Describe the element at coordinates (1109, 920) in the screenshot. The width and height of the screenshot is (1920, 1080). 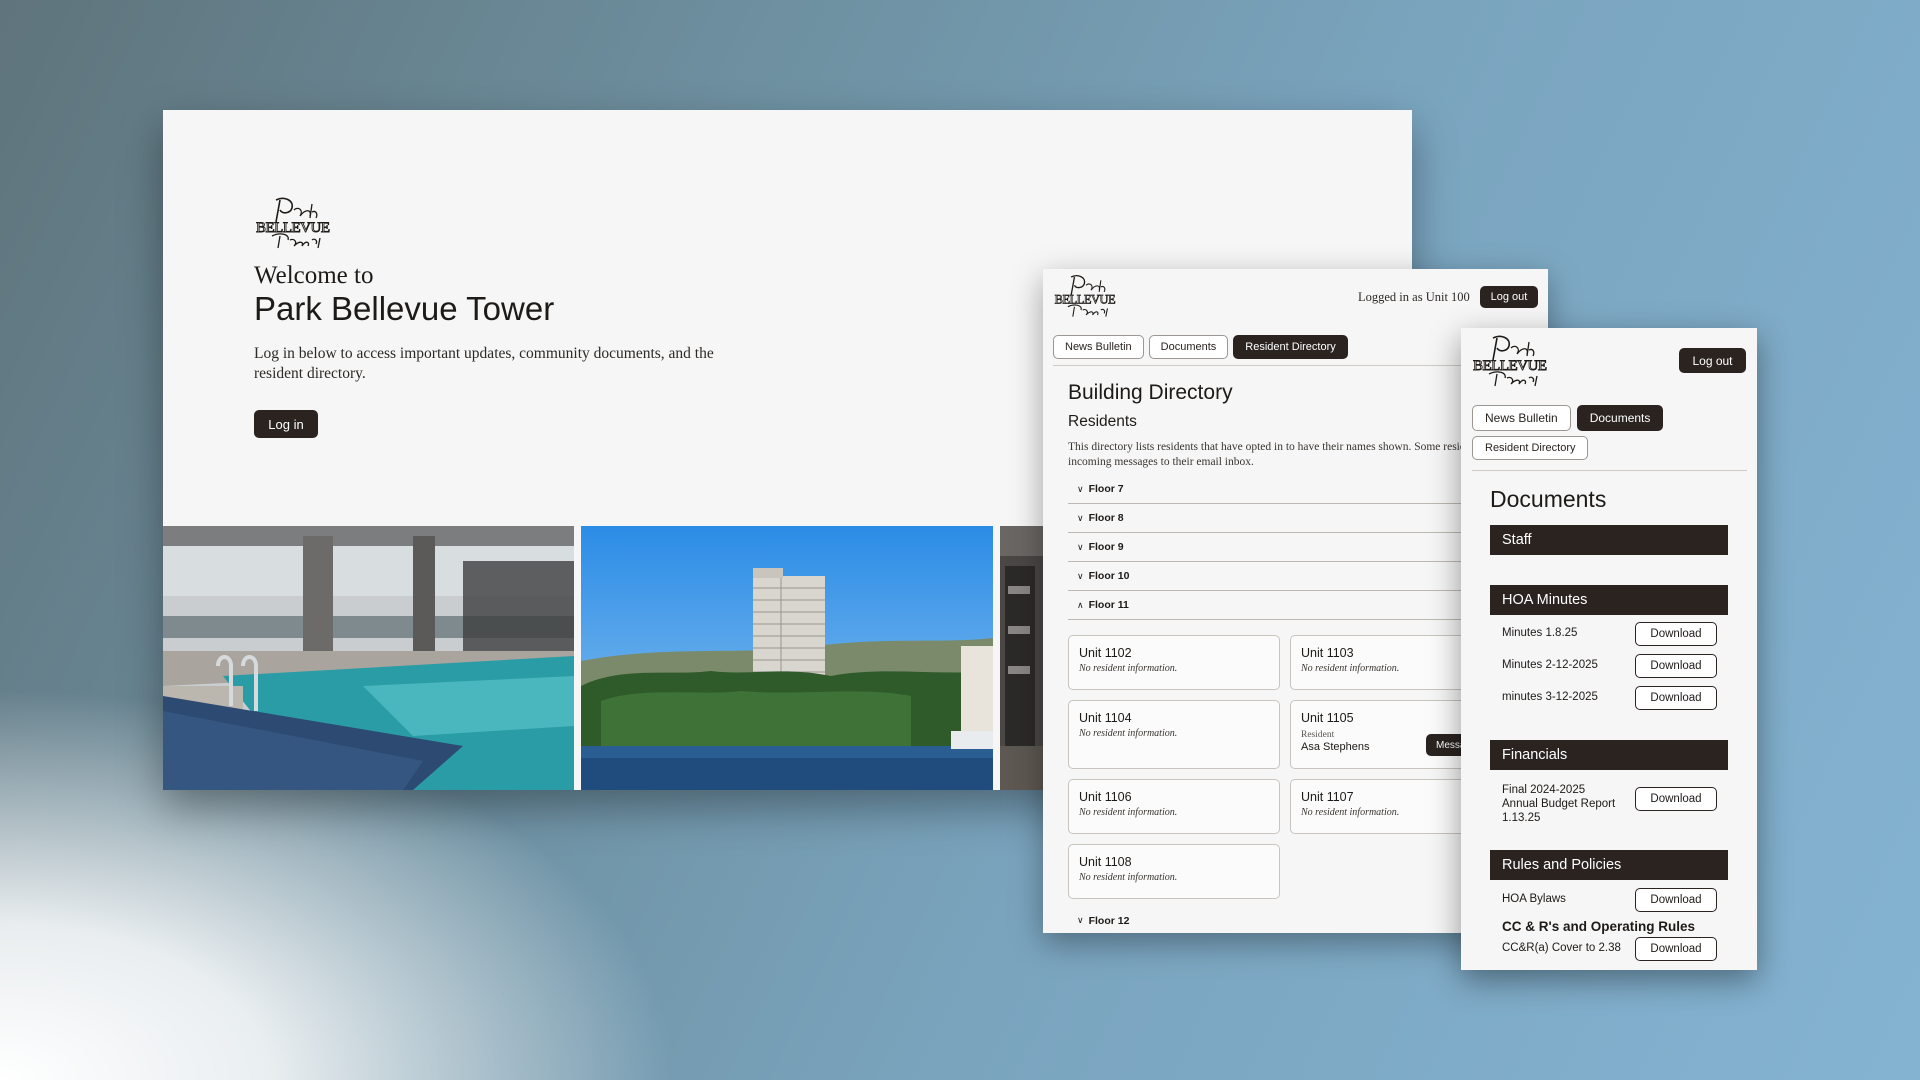
I see `floor-label: Floor 12` at that location.